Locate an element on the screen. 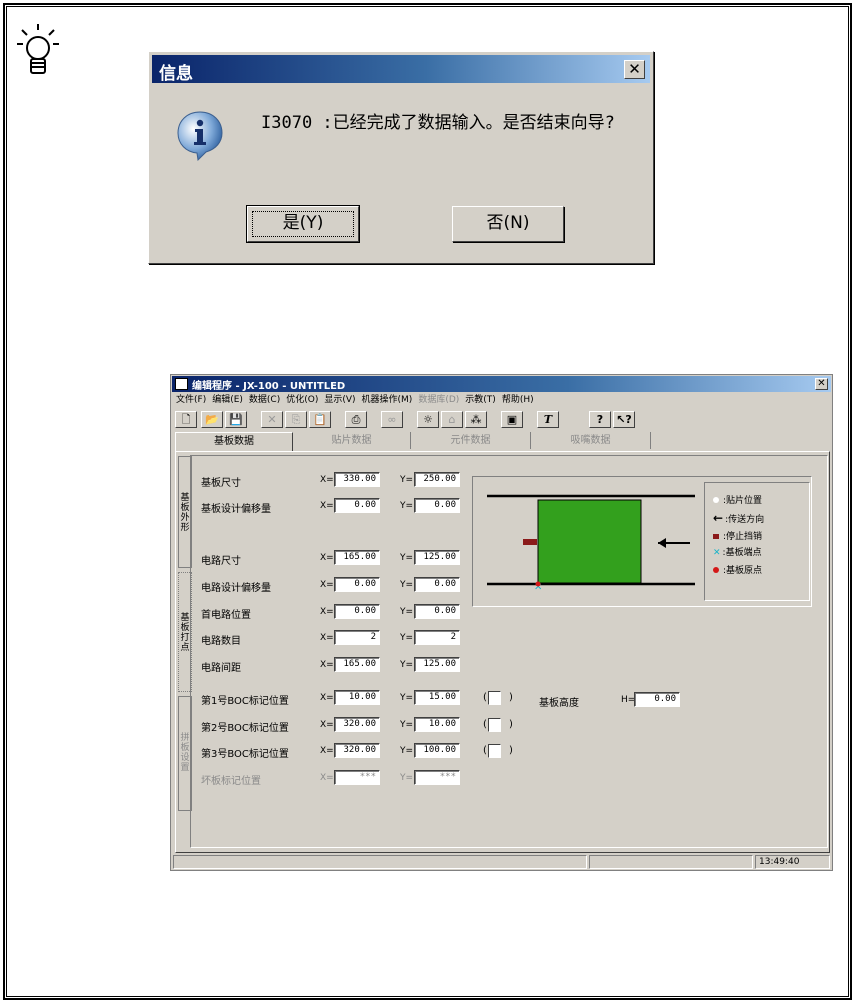 Image resolution: width=855 pixels, height=1003 pixels. origin-dot-icon is located at coordinates (716, 570).